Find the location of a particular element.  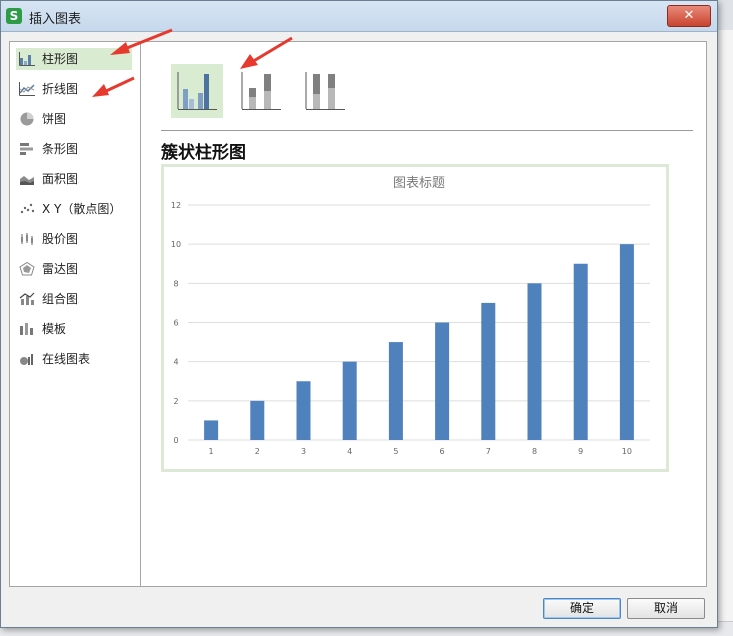

app-logo-icon: S is located at coordinates (14, 16).